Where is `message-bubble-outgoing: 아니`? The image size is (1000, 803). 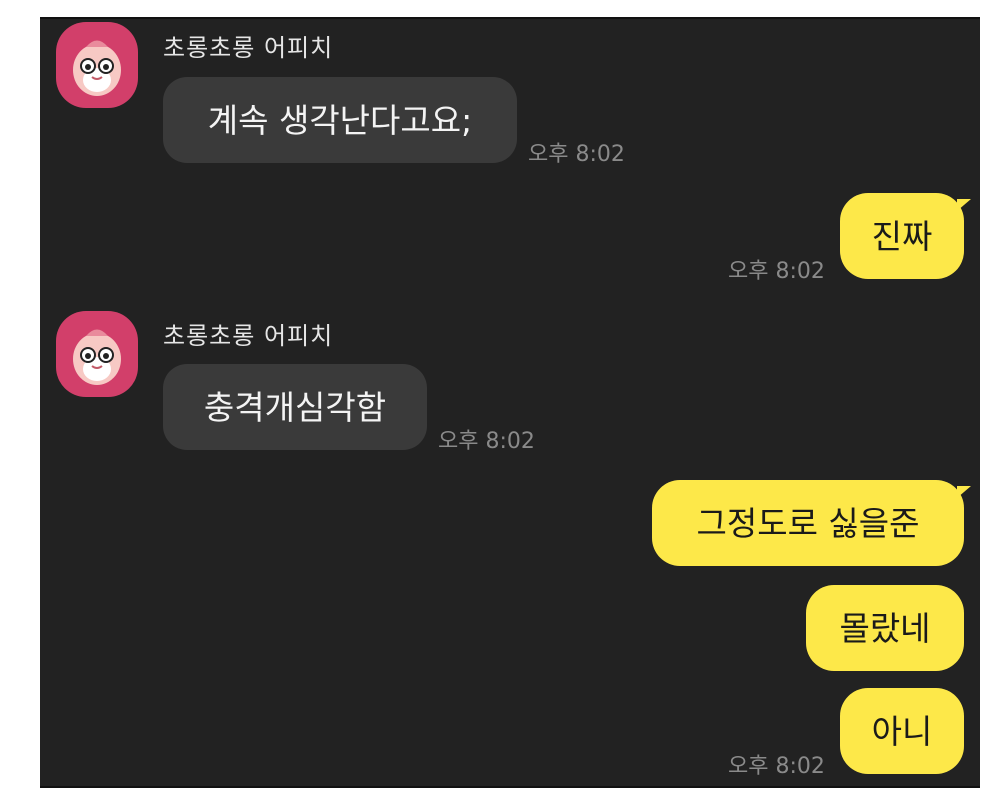 message-bubble-outgoing: 아니 is located at coordinates (902, 731).